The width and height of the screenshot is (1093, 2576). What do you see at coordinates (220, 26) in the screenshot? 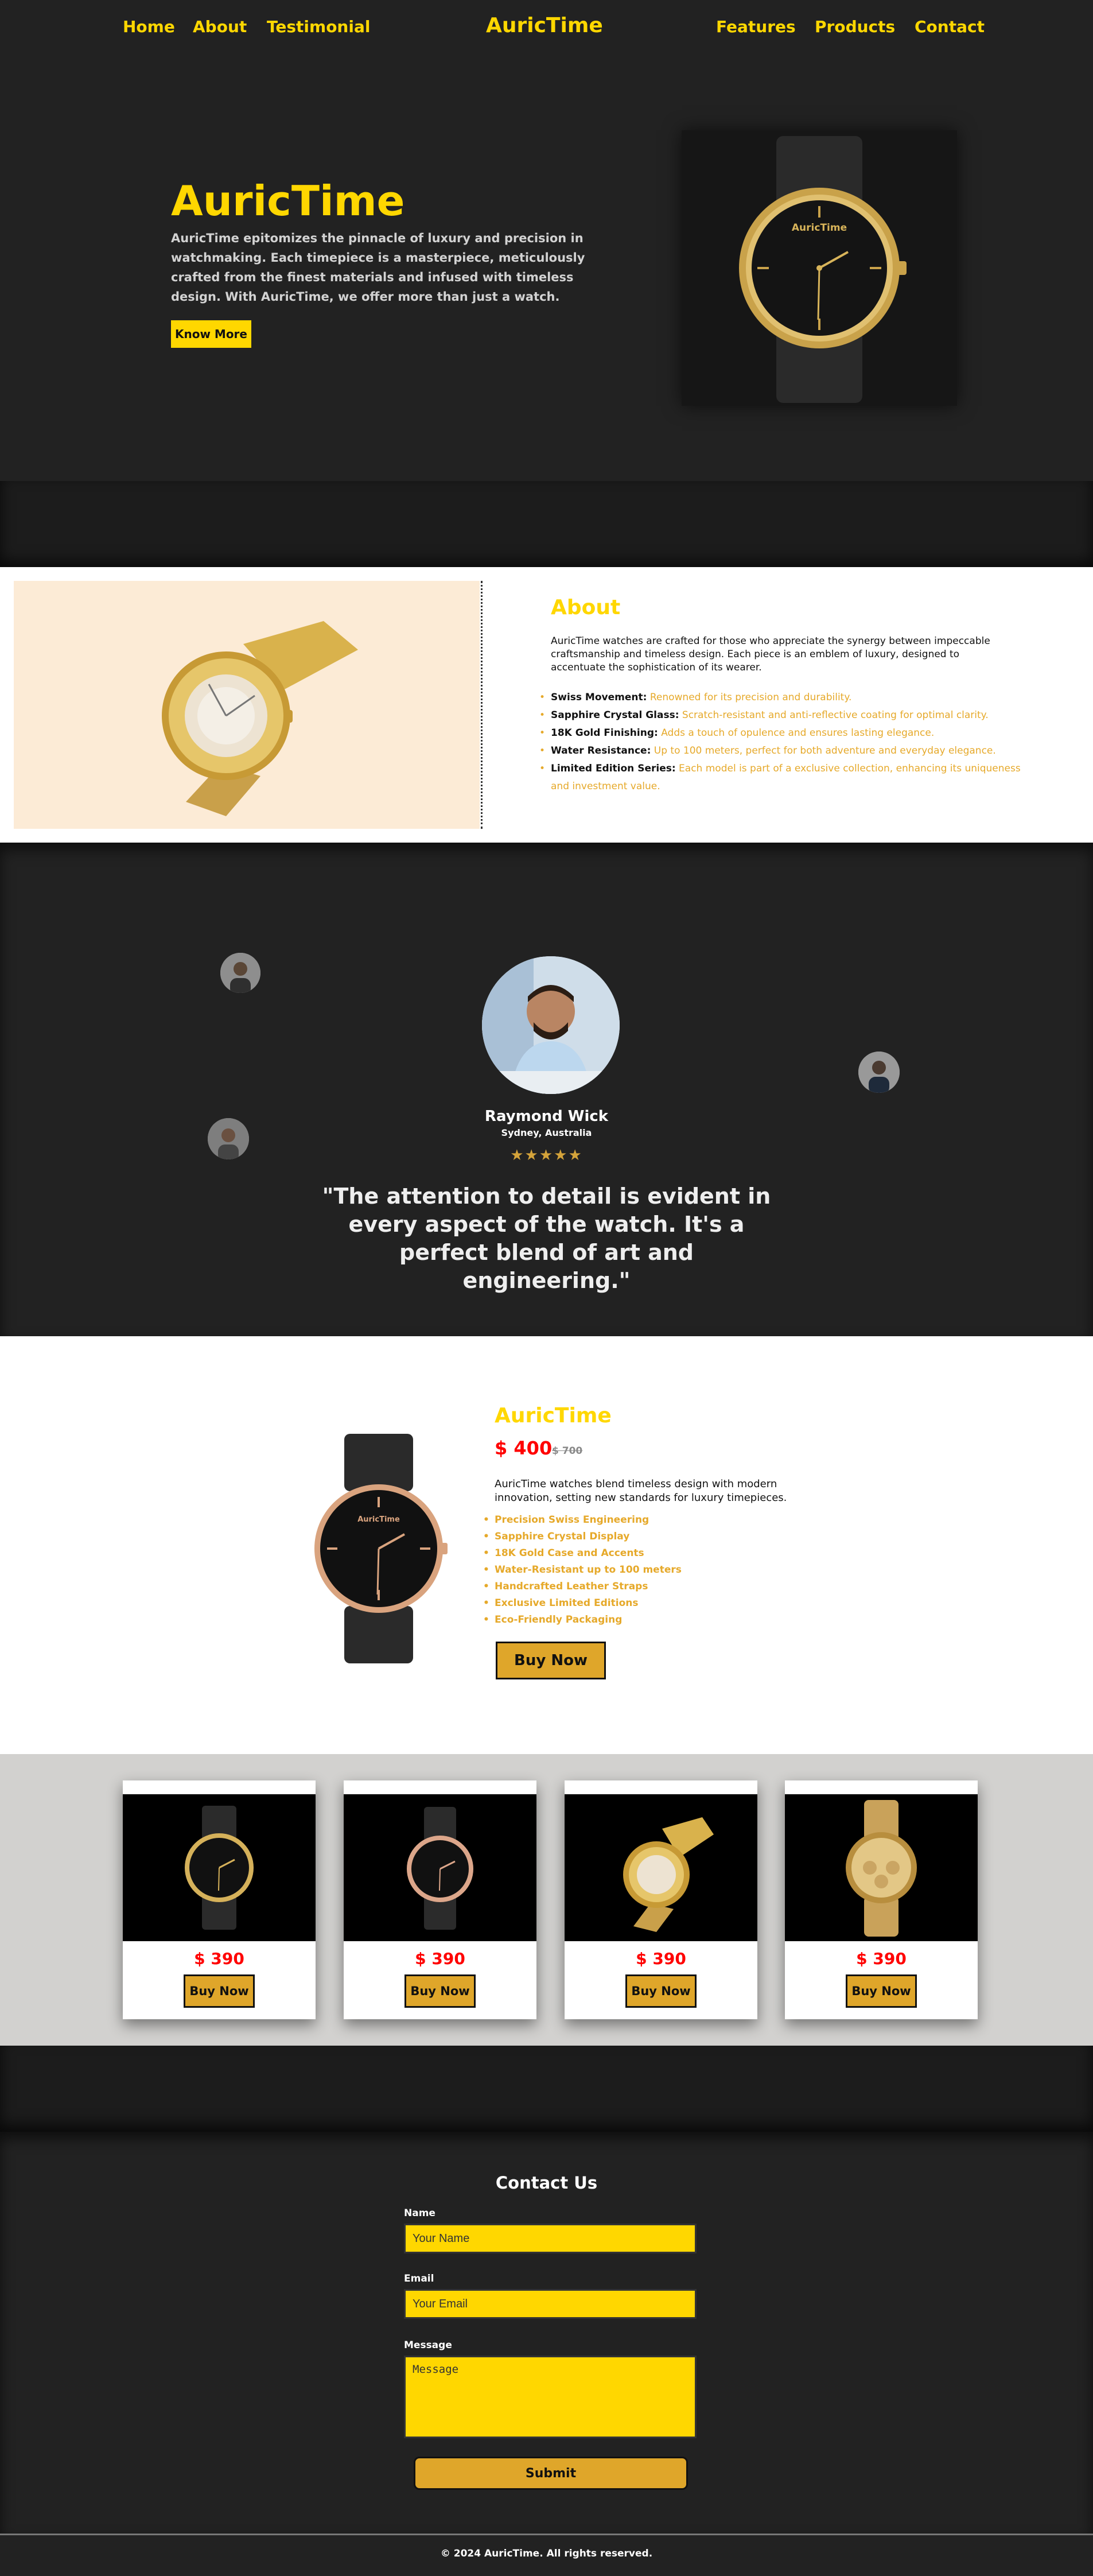
I see `nav-link-about: About` at bounding box center [220, 26].